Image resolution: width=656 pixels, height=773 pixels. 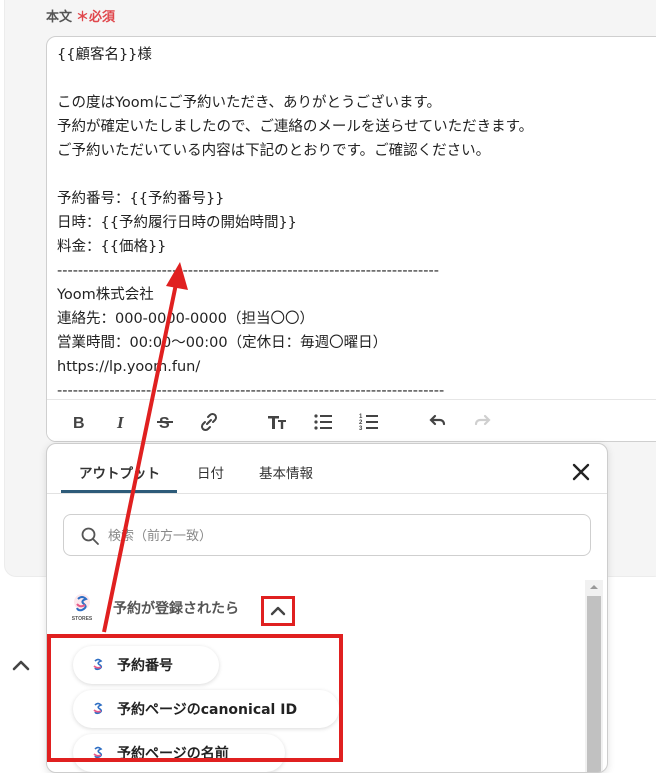 I want to click on collapse-button, so click(x=278, y=611).